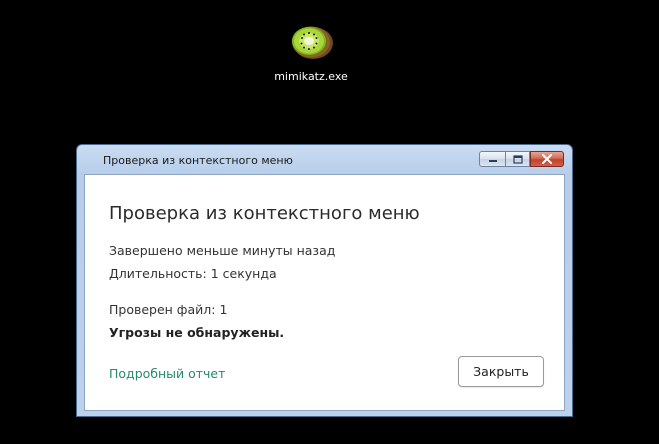 This screenshot has height=444, width=659. Describe the element at coordinates (501, 371) in the screenshot. I see `close-button: Закрыть` at that location.